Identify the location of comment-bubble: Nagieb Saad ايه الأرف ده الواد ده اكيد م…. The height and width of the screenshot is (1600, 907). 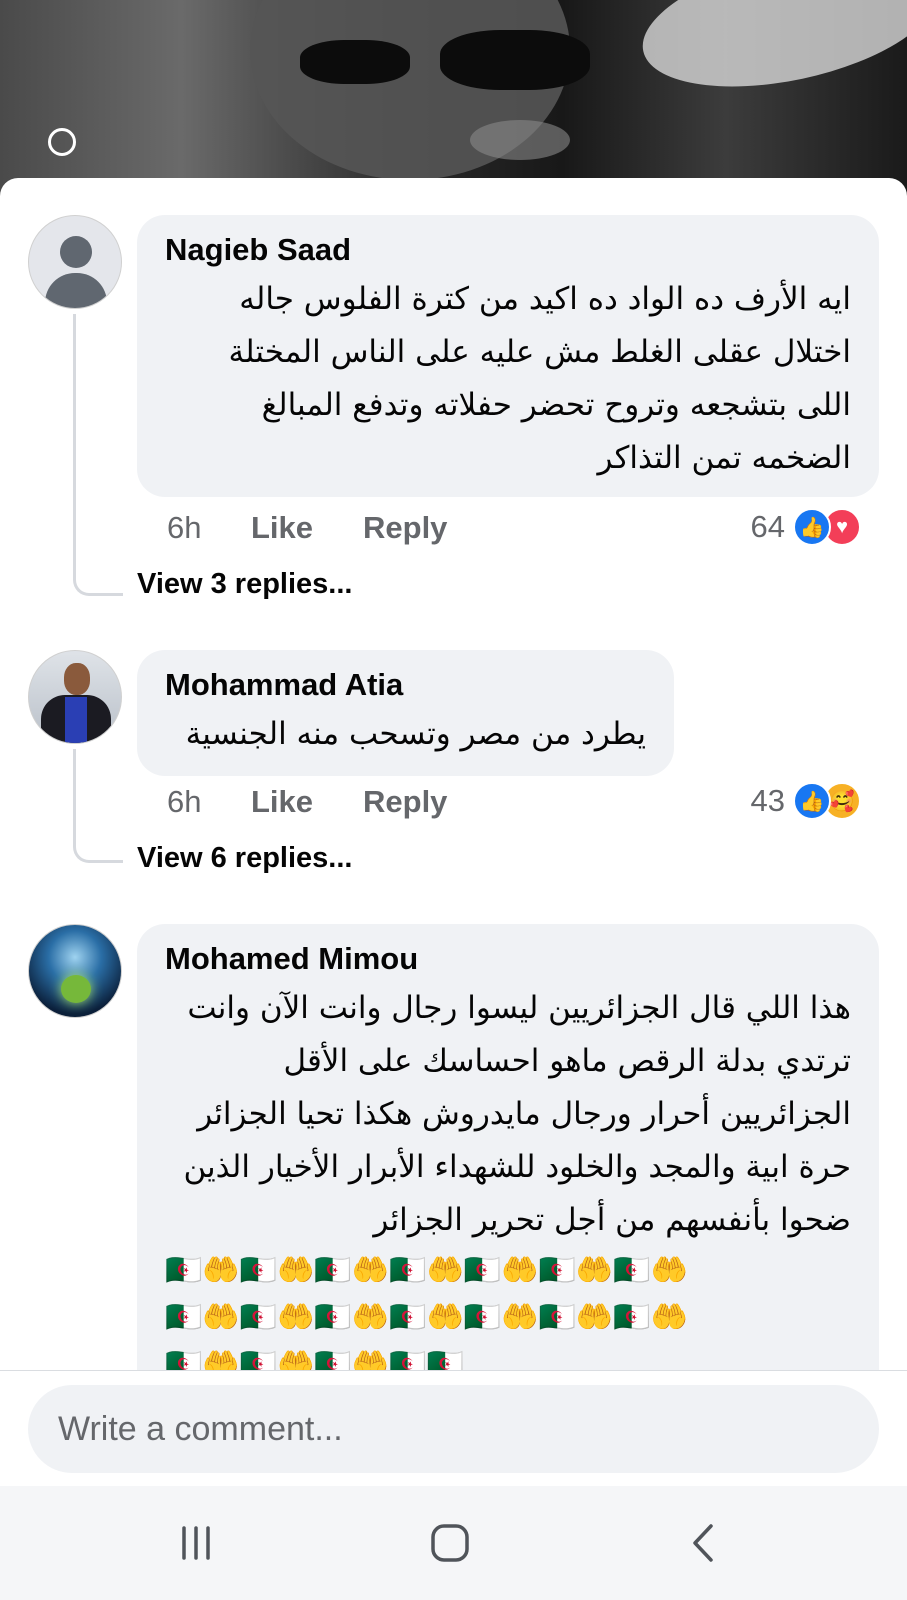
(508, 356).